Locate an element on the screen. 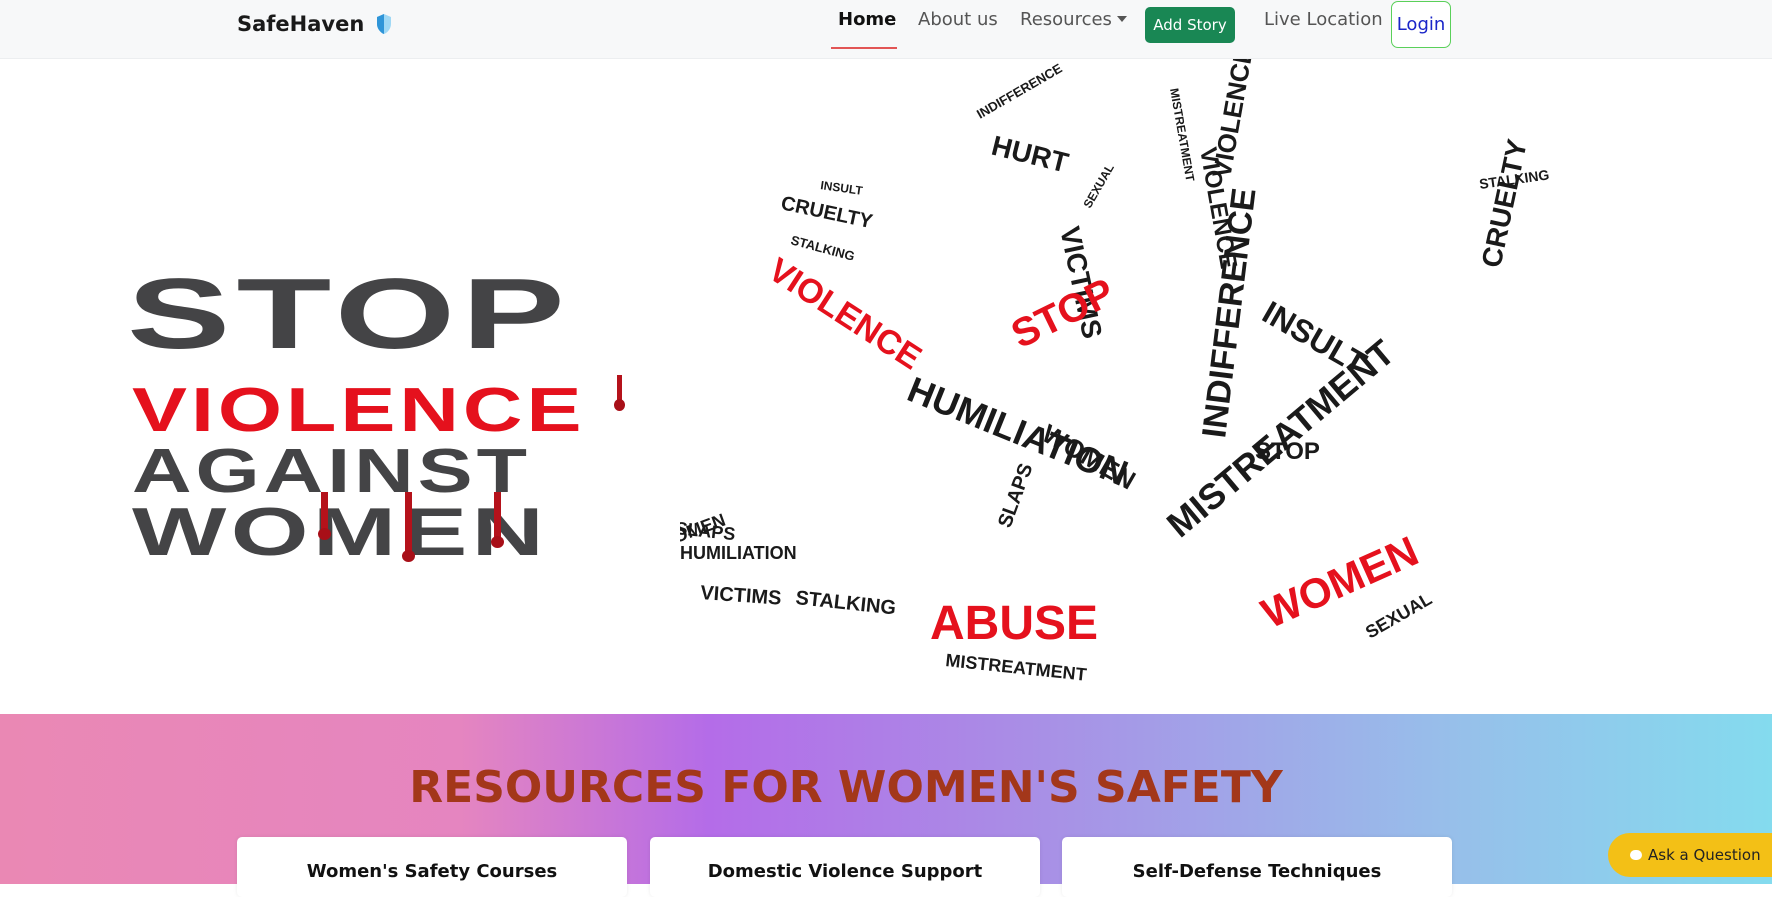  resource-card: Self-Defense Techniques is located at coordinates (1257, 867).